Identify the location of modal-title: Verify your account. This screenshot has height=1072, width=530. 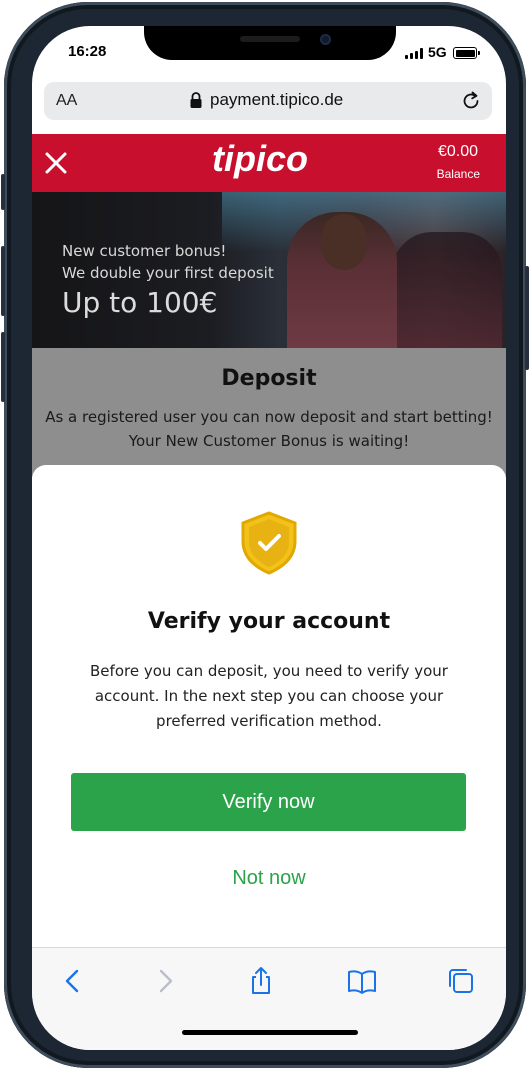
(269, 621).